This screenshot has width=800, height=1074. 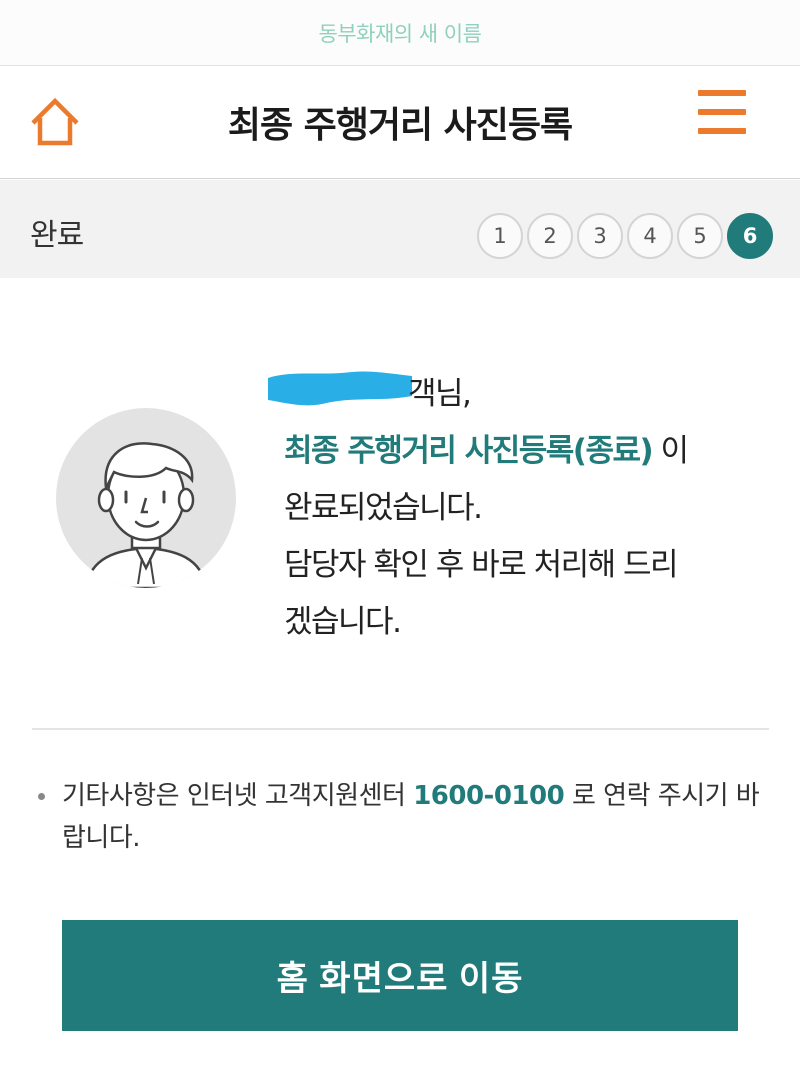 I want to click on message-particle: 이, so click(x=671, y=451).